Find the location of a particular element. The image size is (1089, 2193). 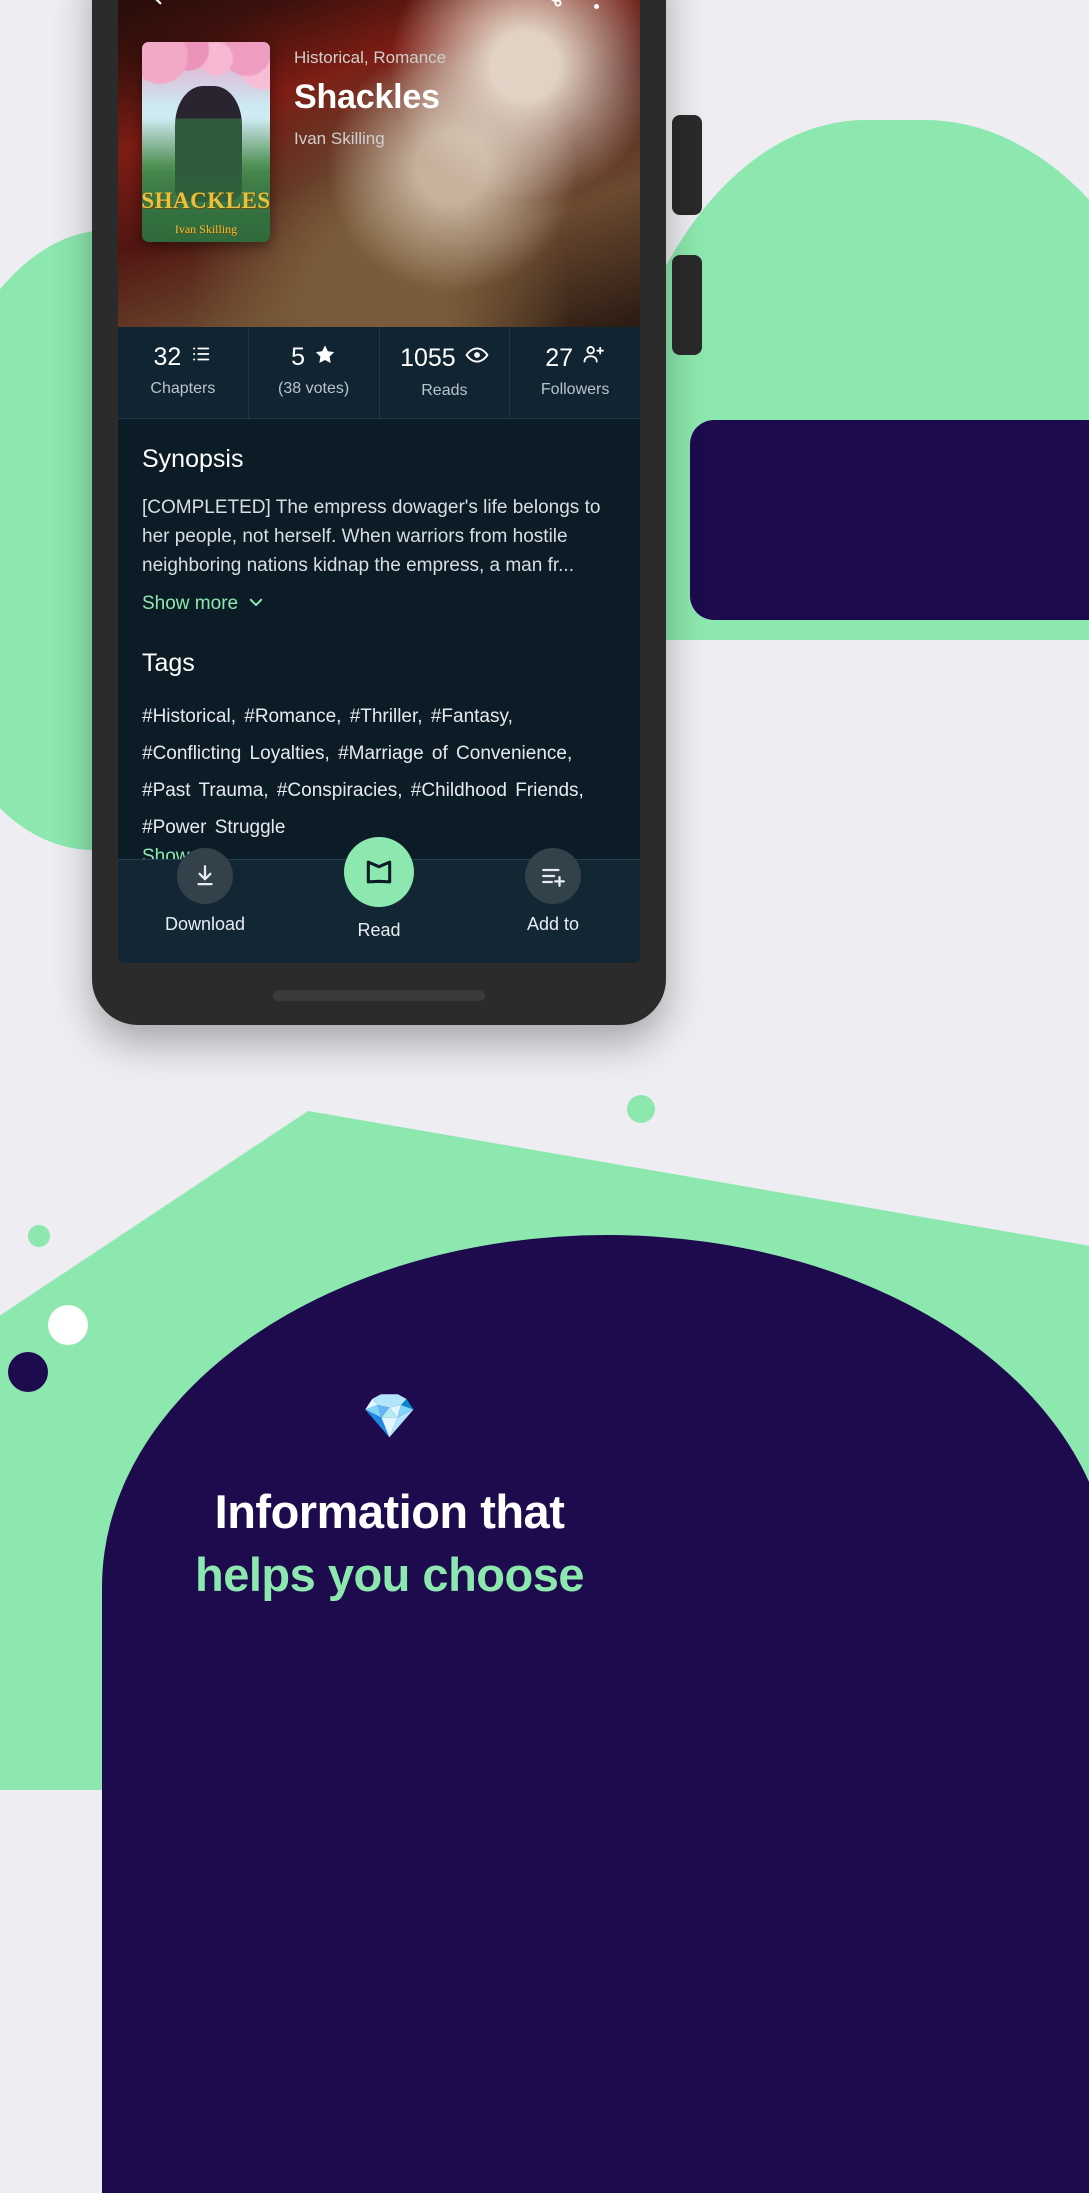

bottom-action-bar: Download Read Add to is located at coordinates (379, 900).